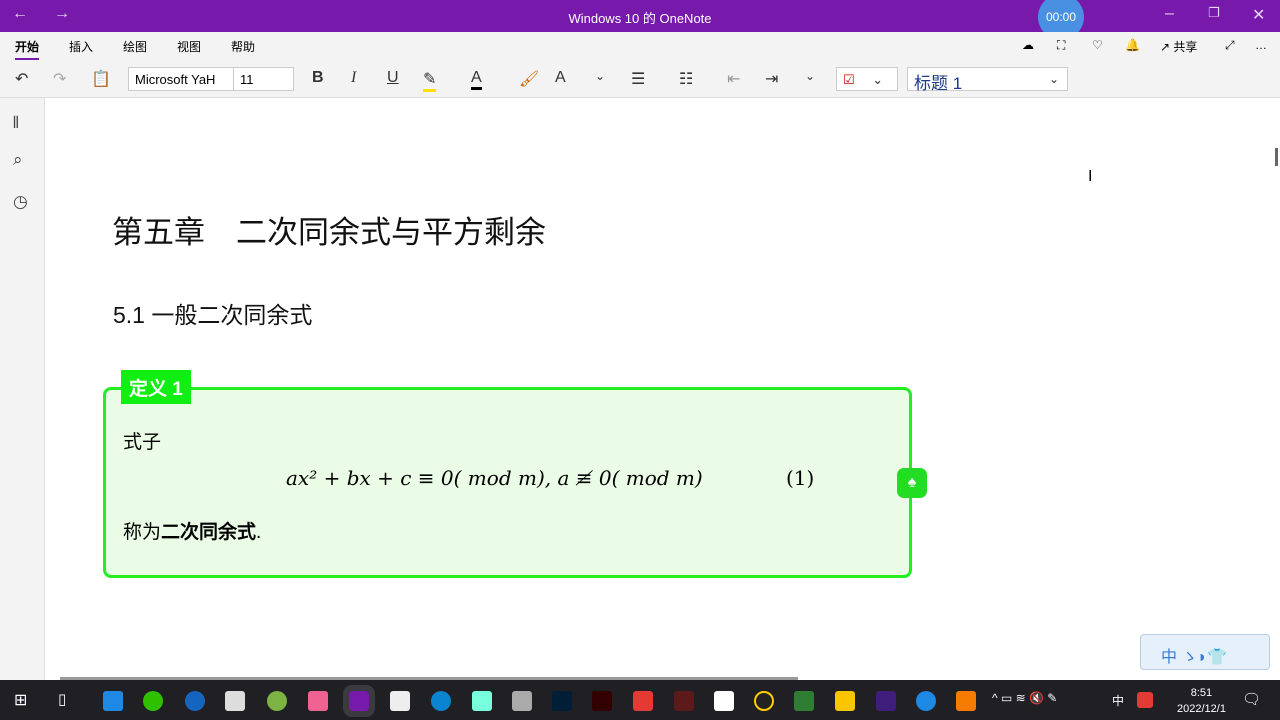  Describe the element at coordinates (562, 701) in the screenshot. I see `photoshop-icon` at that location.